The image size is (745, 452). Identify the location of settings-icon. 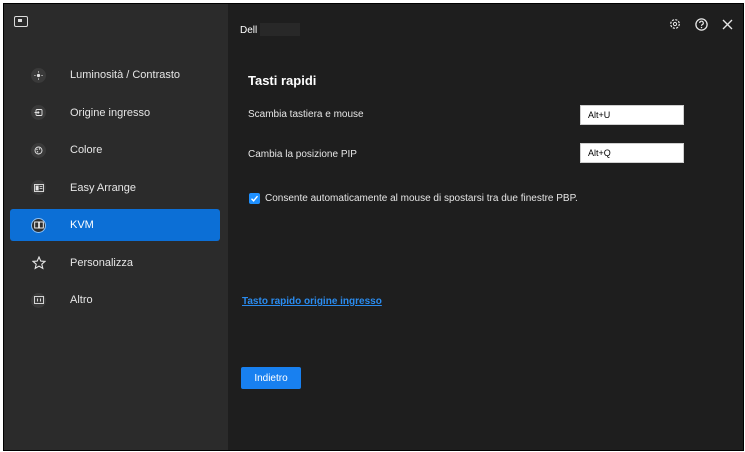
(675, 24).